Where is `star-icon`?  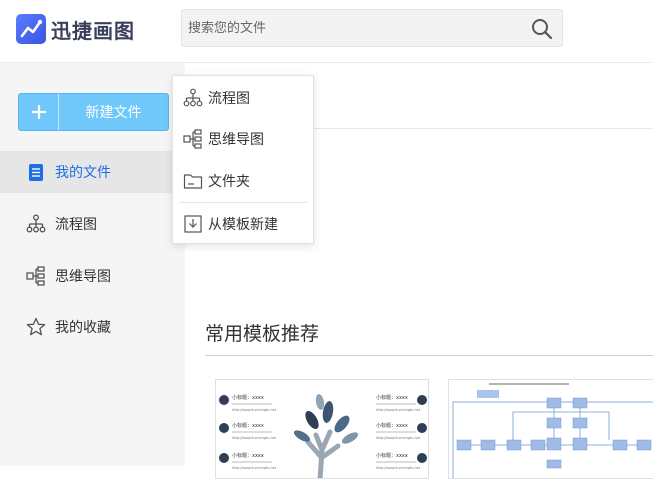
star-icon is located at coordinates (36, 327).